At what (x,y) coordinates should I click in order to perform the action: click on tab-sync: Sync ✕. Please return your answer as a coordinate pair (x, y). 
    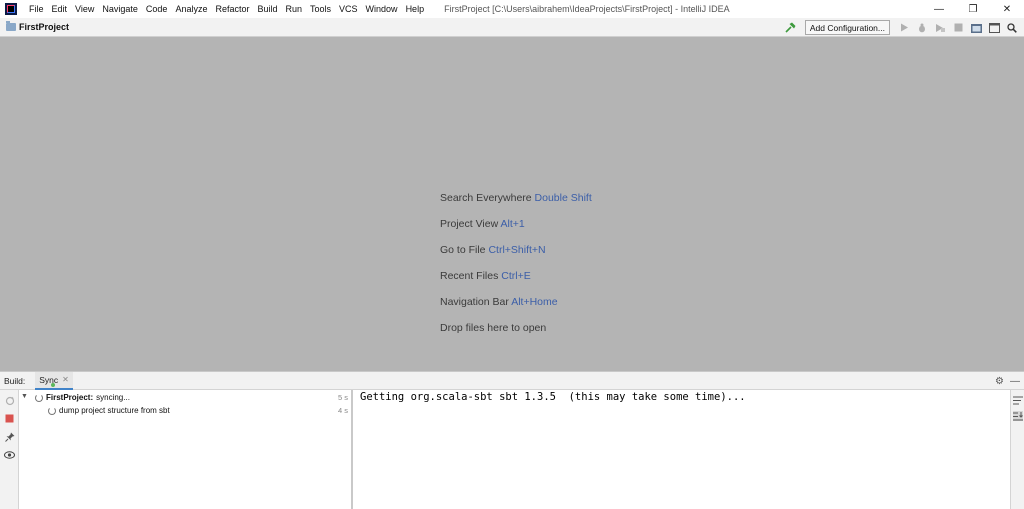
    Looking at the image, I should click on (54, 380).